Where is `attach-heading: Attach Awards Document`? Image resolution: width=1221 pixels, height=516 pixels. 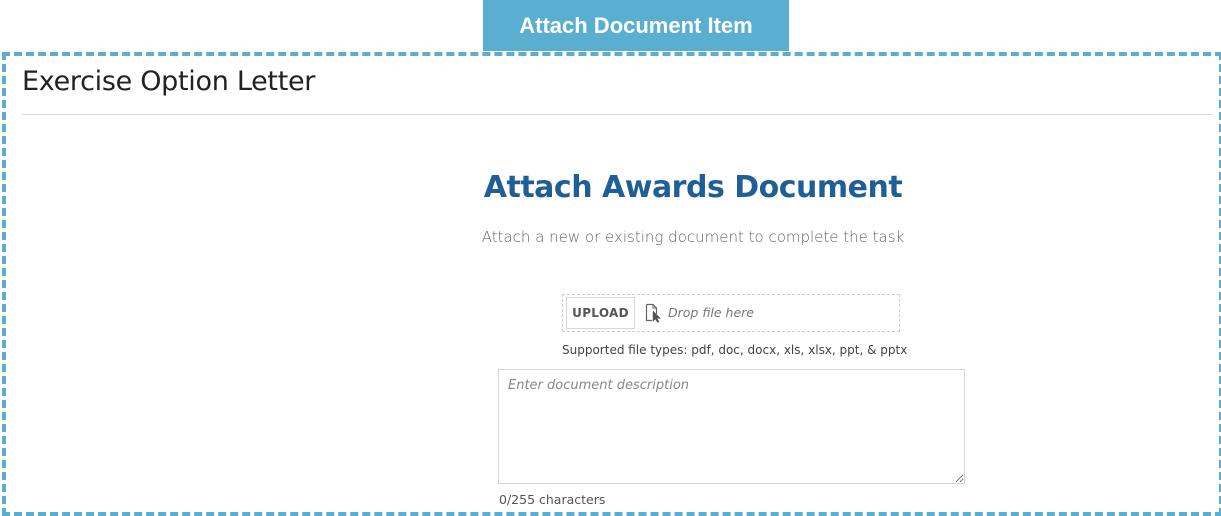
attach-heading: Attach Awards Document is located at coordinates (693, 187).